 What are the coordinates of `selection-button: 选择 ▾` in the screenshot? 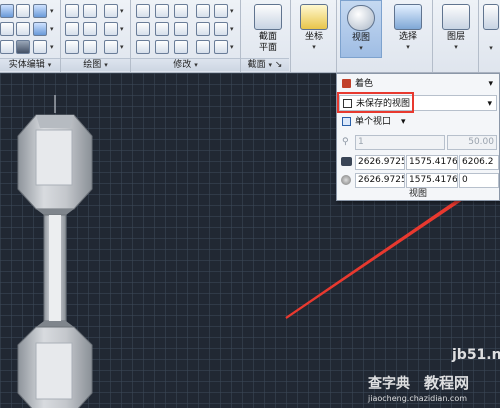 It's located at (408, 29).